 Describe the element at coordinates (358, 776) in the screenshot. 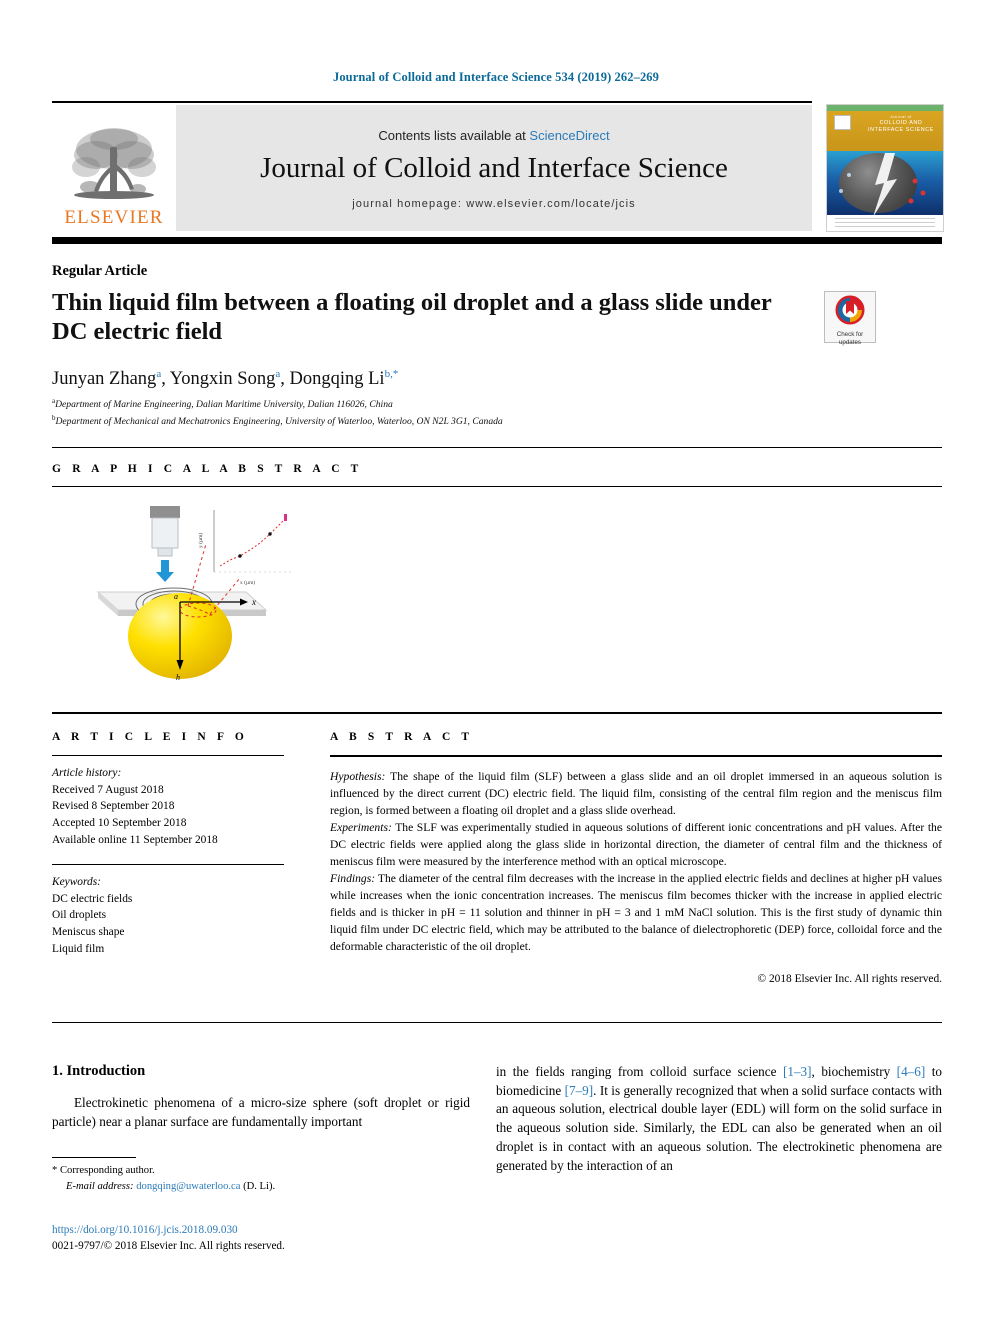

I see `abstract-hypothesis-label: Hypothesis:` at that location.